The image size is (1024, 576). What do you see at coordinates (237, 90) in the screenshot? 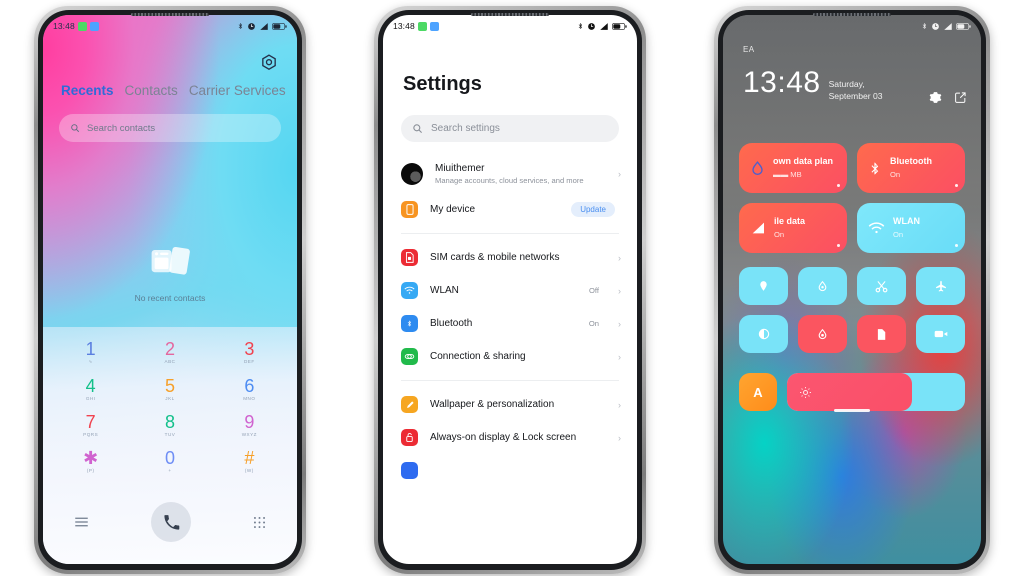
I see `tab-carrier-services: Carrier Services` at bounding box center [237, 90].